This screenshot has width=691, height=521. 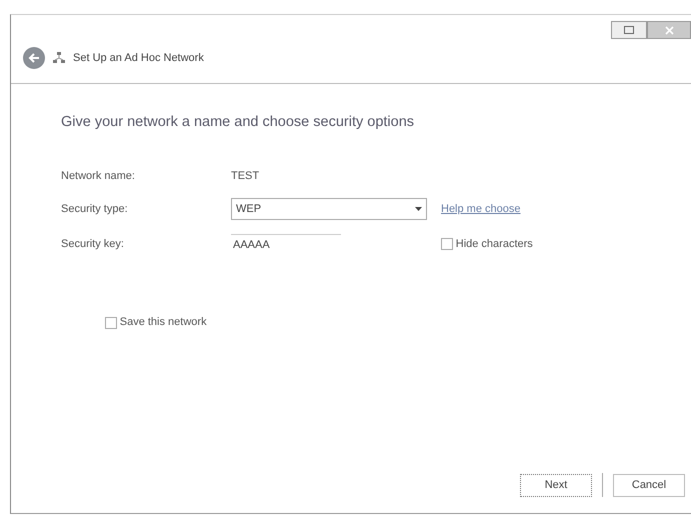 I want to click on security-type-dropdown: WEP, so click(x=329, y=209).